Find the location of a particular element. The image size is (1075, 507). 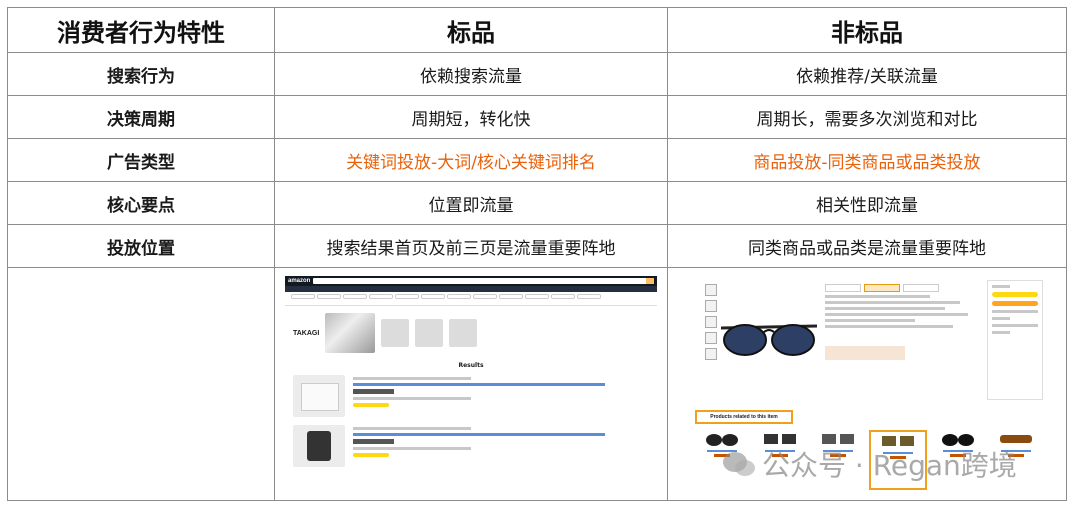

promo-banner is located at coordinates (865, 353).